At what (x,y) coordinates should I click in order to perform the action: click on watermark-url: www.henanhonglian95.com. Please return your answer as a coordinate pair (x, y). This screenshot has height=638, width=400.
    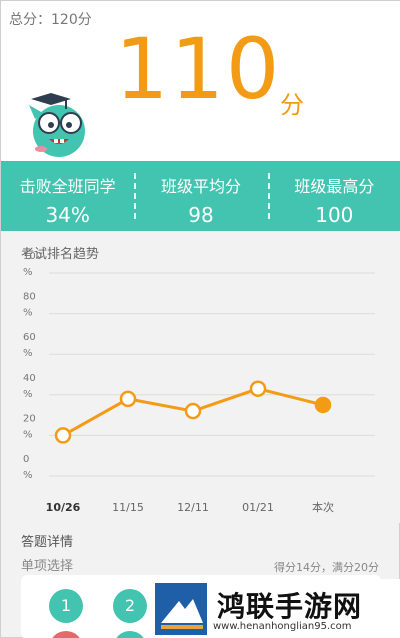
    Looking at the image, I should click on (282, 626).